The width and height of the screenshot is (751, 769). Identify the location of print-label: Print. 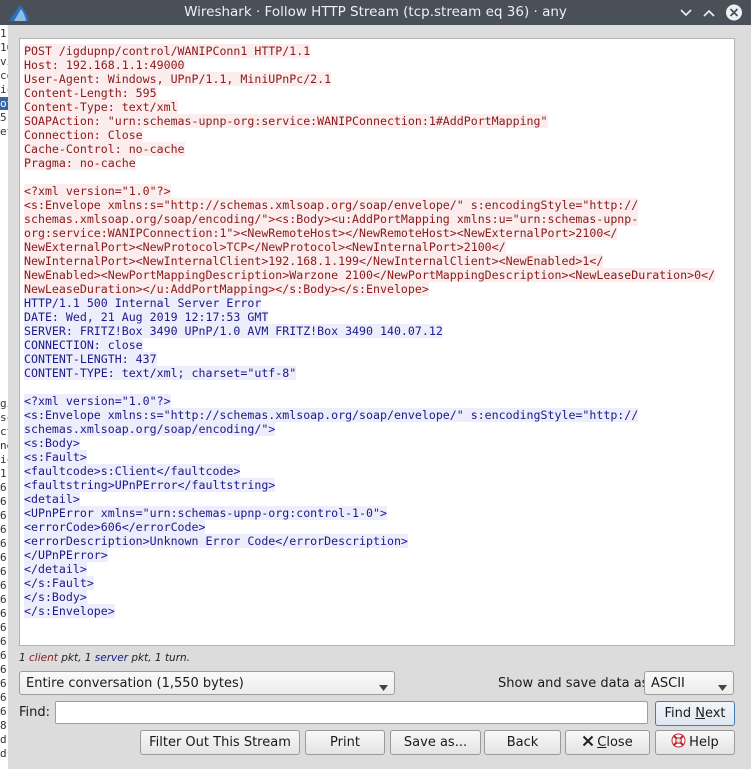
(345, 742).